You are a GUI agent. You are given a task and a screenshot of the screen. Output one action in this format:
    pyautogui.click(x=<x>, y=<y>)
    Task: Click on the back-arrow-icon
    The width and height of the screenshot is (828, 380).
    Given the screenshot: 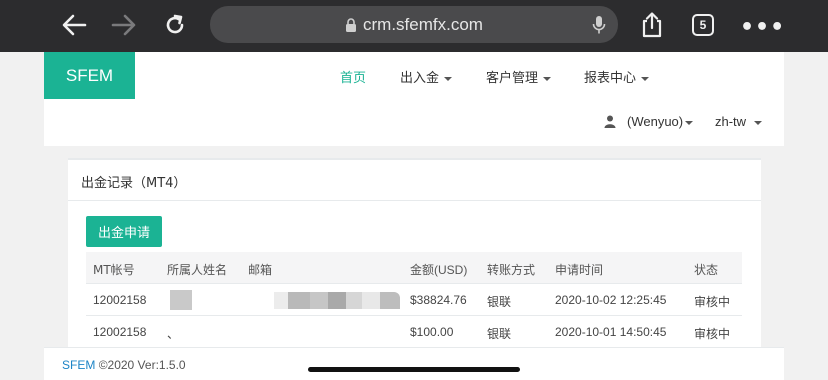 What is the action you would take?
    pyautogui.click(x=74, y=25)
    